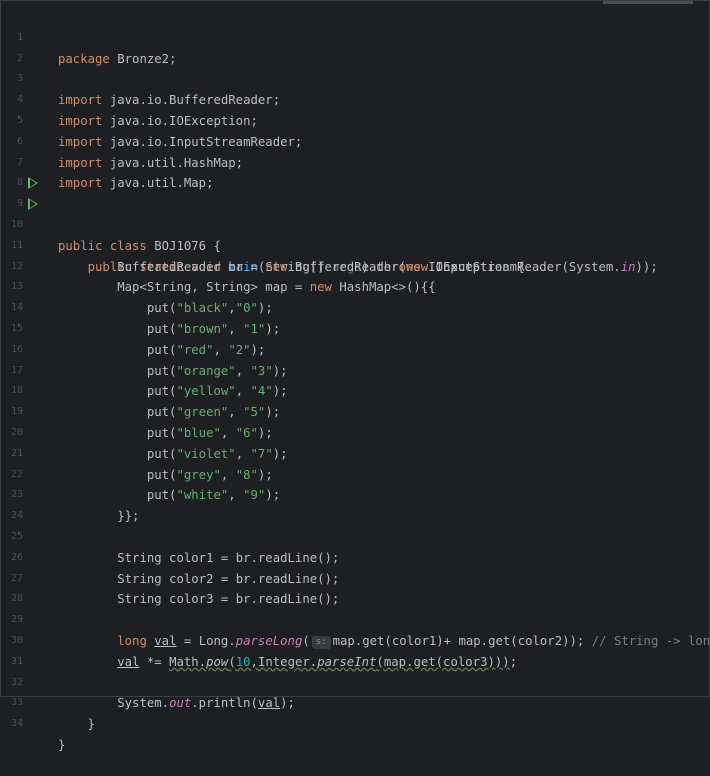 Image resolution: width=710 pixels, height=776 pixels. I want to click on code-line-7: 7 import java.util.Map;, so click(351, 161).